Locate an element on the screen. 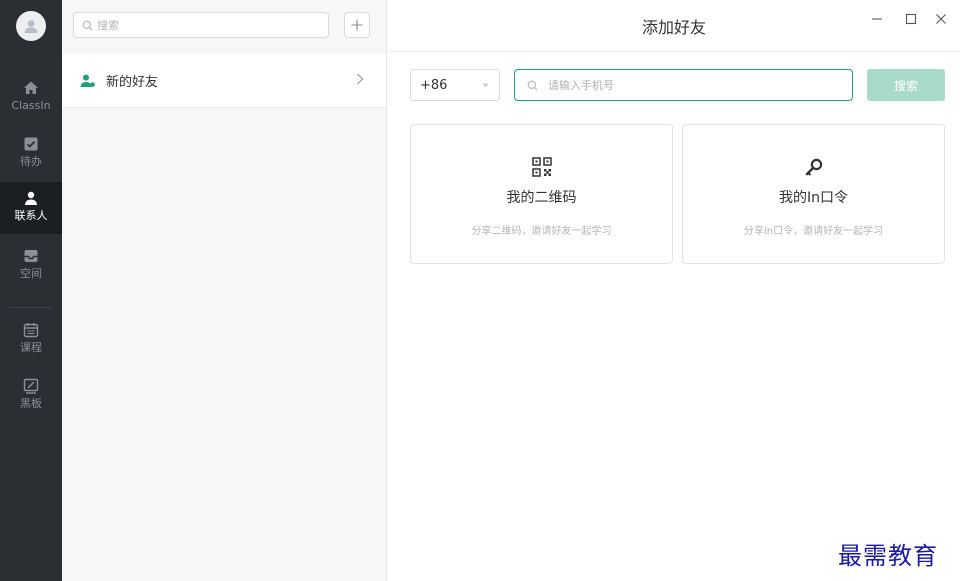 Image resolution: width=960 pixels, height=581 pixels. contact-search-box is located at coordinates (201, 25).